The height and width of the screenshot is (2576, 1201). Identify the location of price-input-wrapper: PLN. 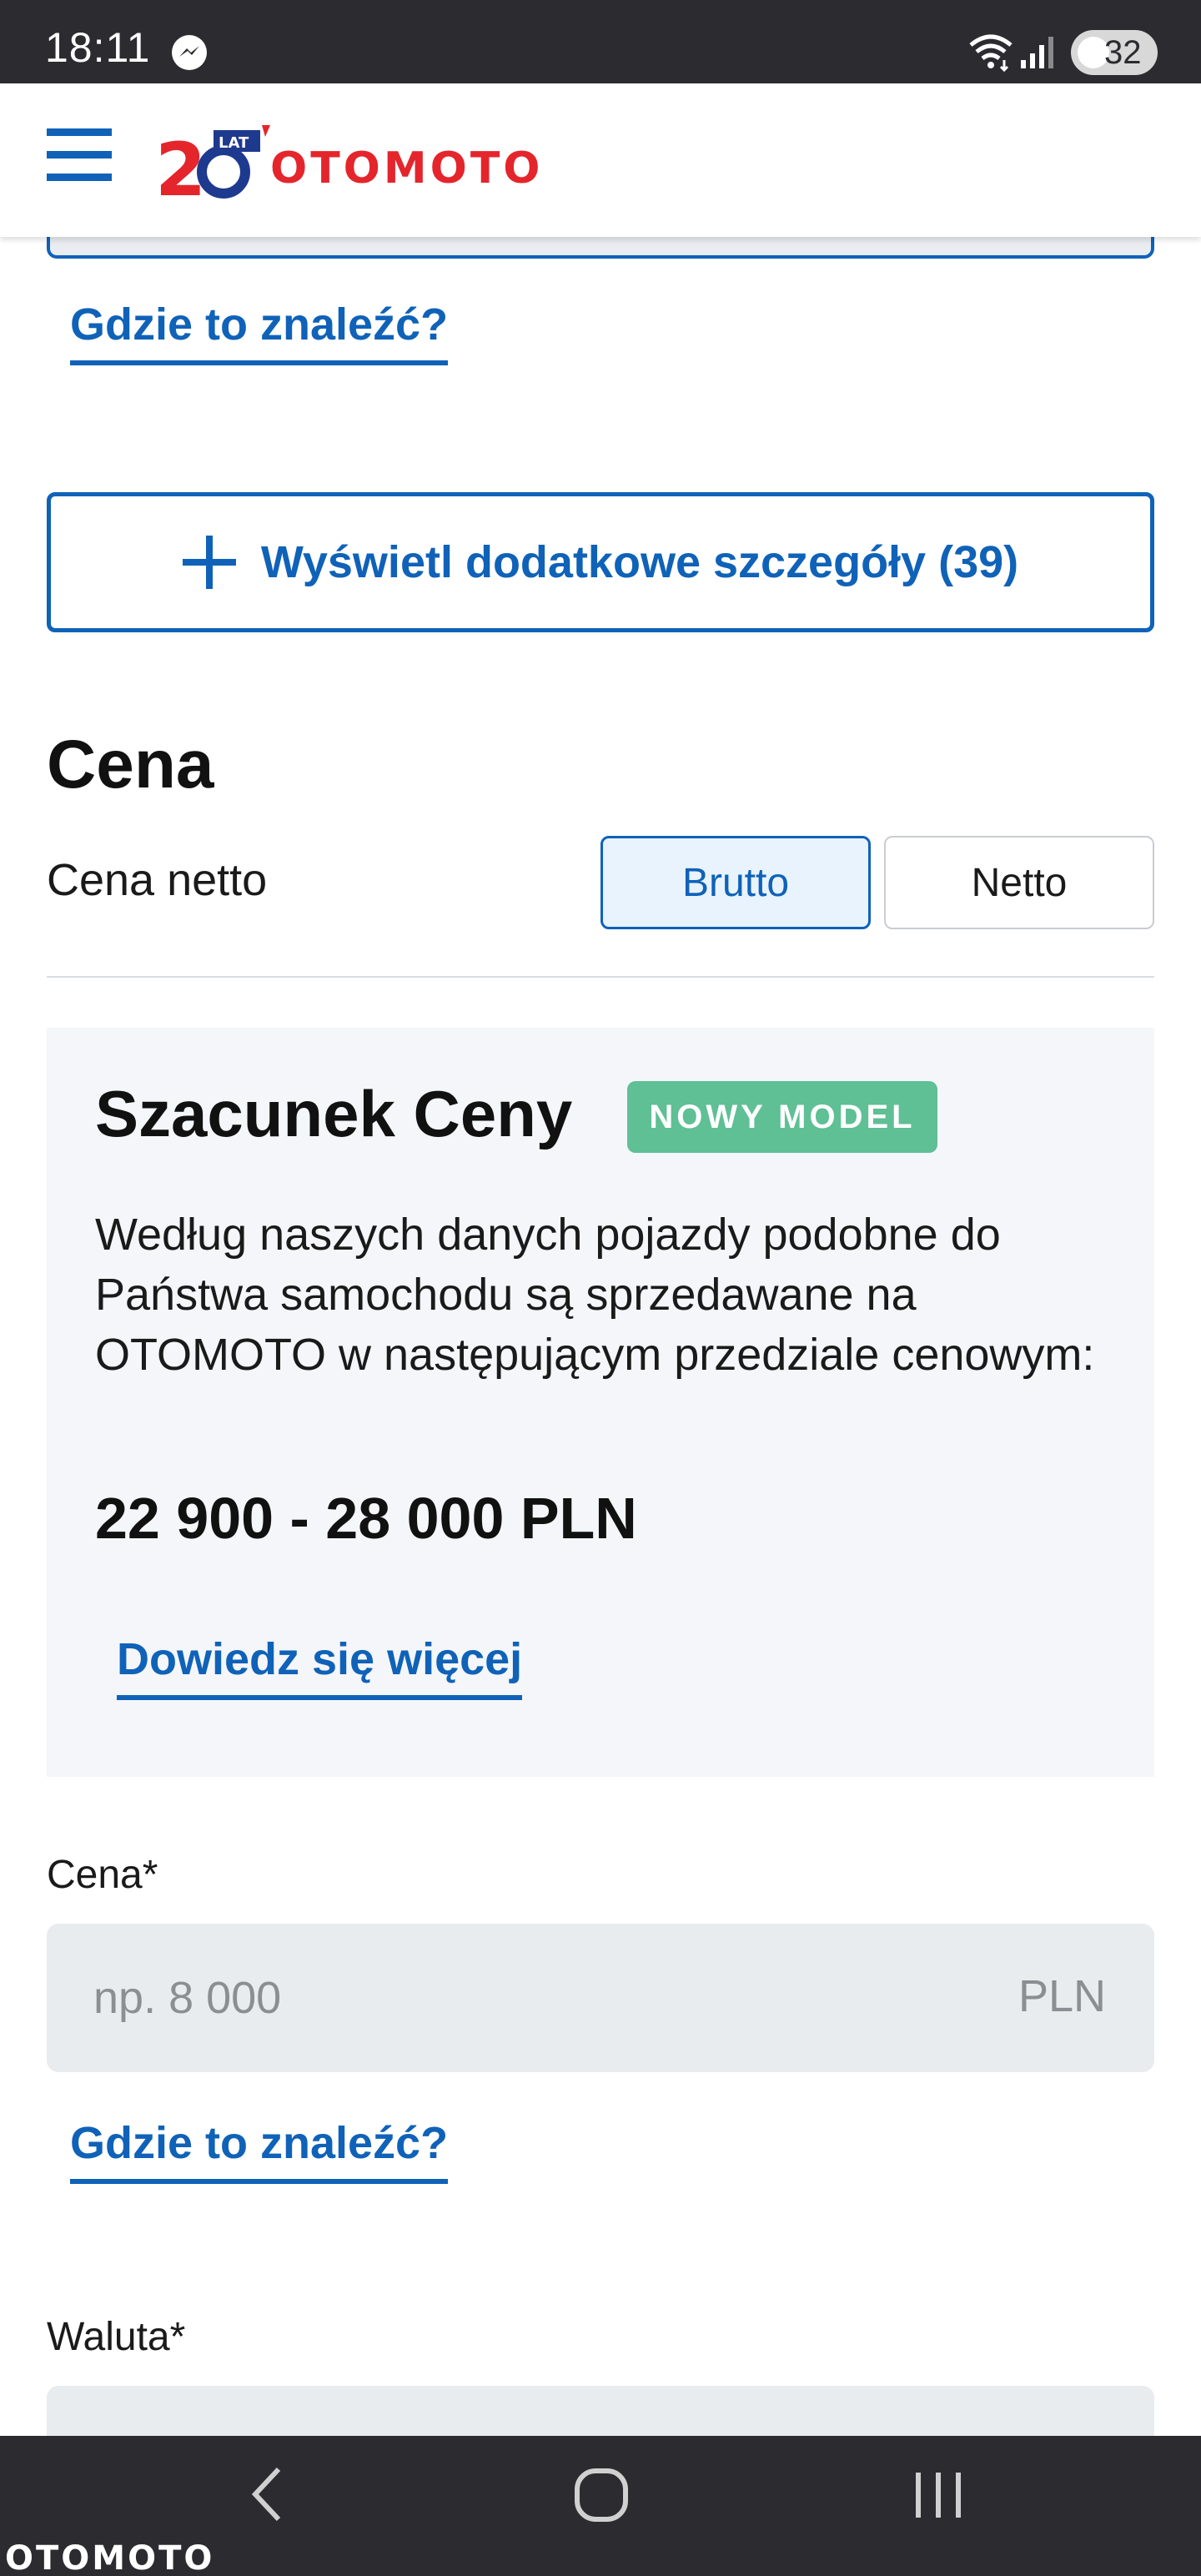
(601, 1998).